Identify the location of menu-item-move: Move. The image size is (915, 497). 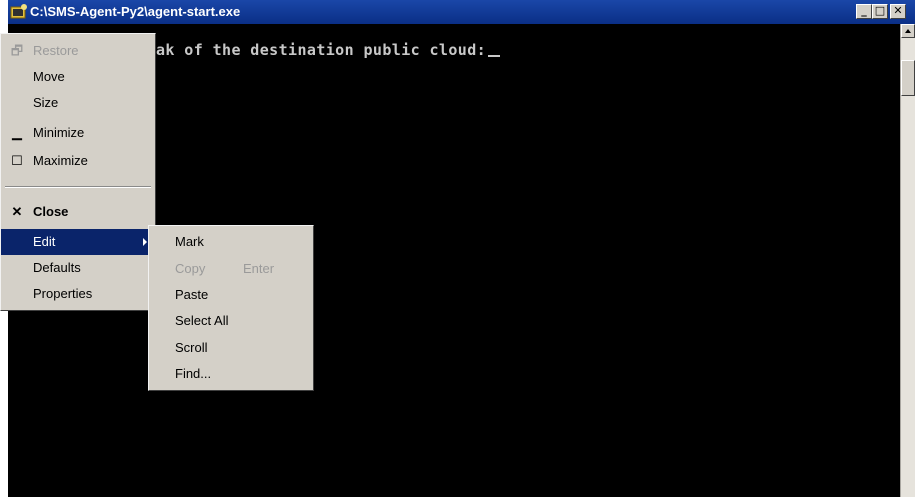
(78, 77).